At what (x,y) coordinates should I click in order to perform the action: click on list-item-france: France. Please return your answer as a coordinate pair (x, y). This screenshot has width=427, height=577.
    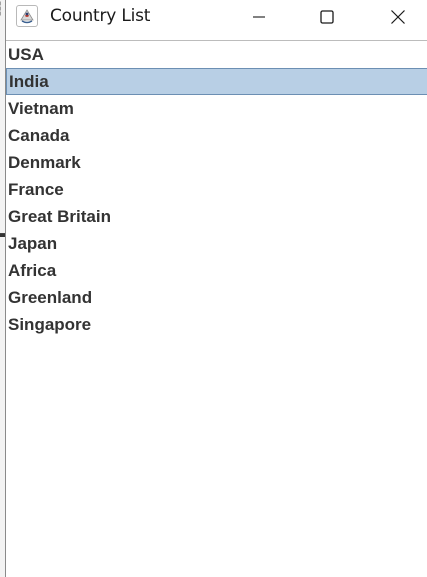
    Looking at the image, I should click on (216, 189).